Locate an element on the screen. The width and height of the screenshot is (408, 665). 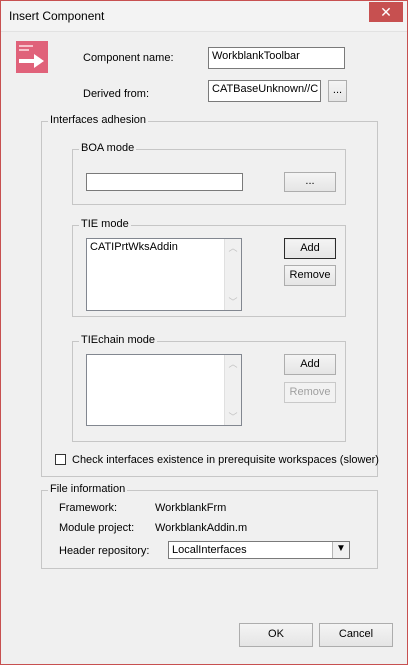
tiechain-mode-remove-button: Remove is located at coordinates (310, 392).